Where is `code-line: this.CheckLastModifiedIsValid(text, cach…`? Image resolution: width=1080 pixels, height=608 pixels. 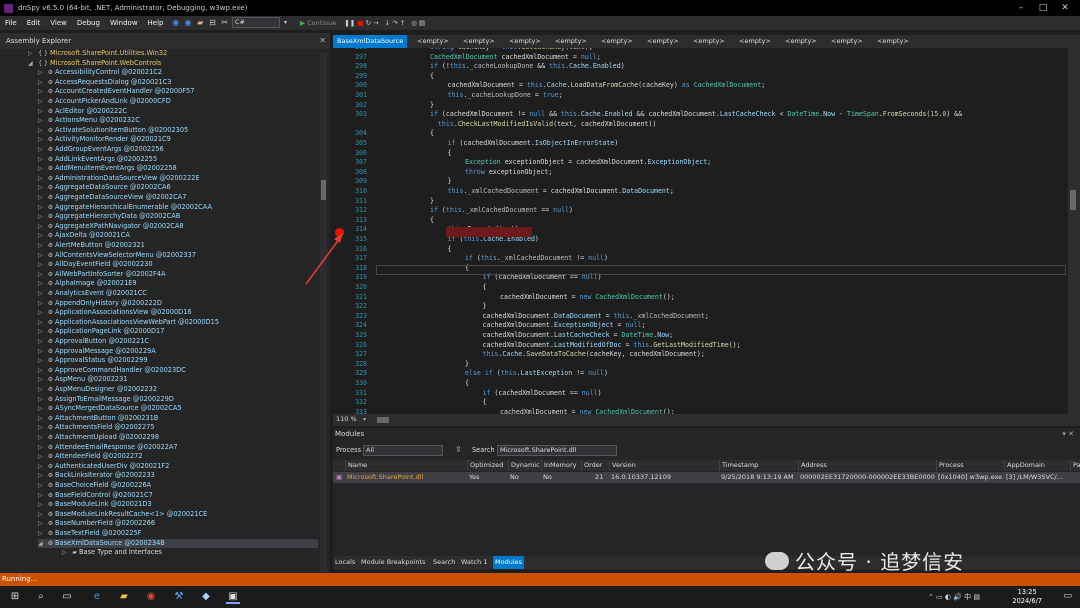 code-line: this.CheckLastModifiedIsValid(text, cach… is located at coordinates (543, 125).